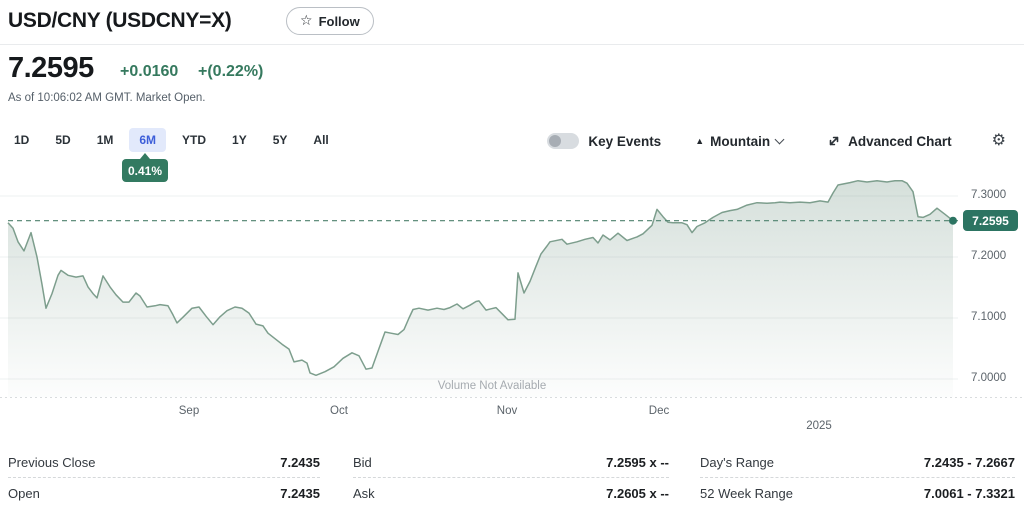 The image size is (1024, 520). Describe the element at coordinates (164, 493) in the screenshot. I see `stat-row: Open 7.2435` at that location.